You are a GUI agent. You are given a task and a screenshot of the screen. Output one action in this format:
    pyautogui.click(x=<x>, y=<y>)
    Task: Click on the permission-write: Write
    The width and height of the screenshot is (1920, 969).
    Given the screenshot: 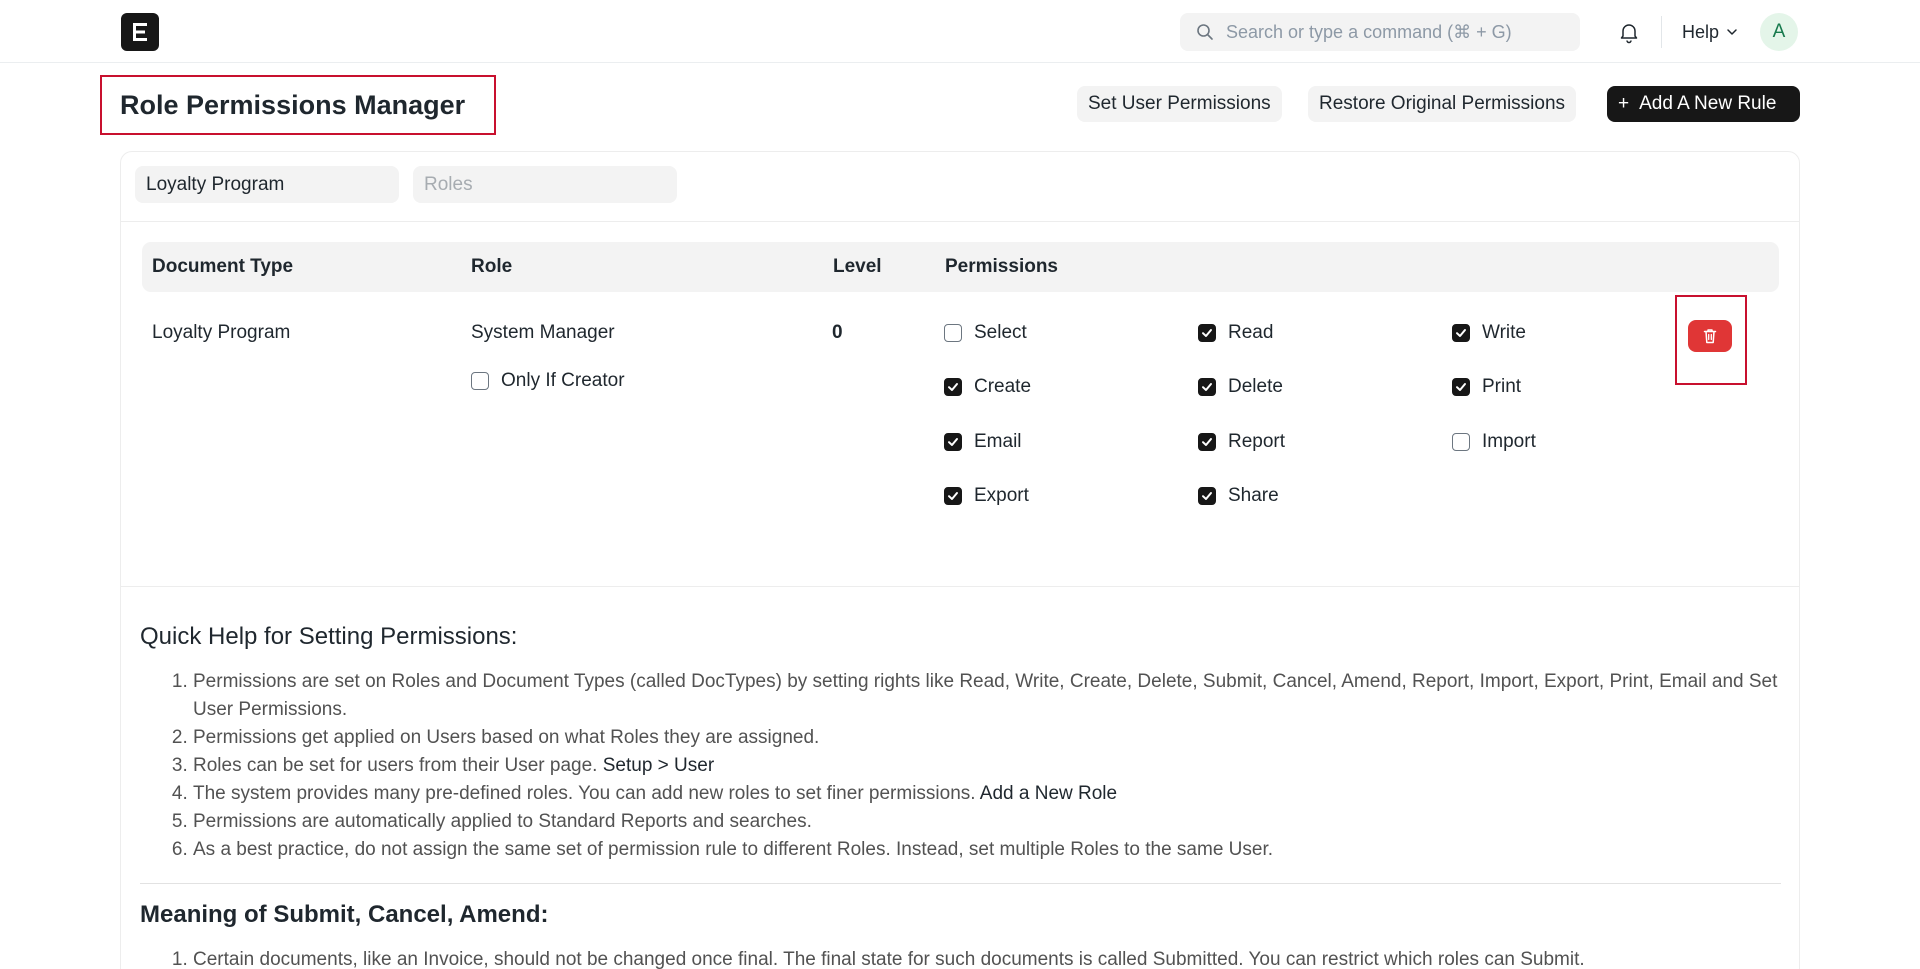 What is the action you would take?
    pyautogui.click(x=1489, y=333)
    